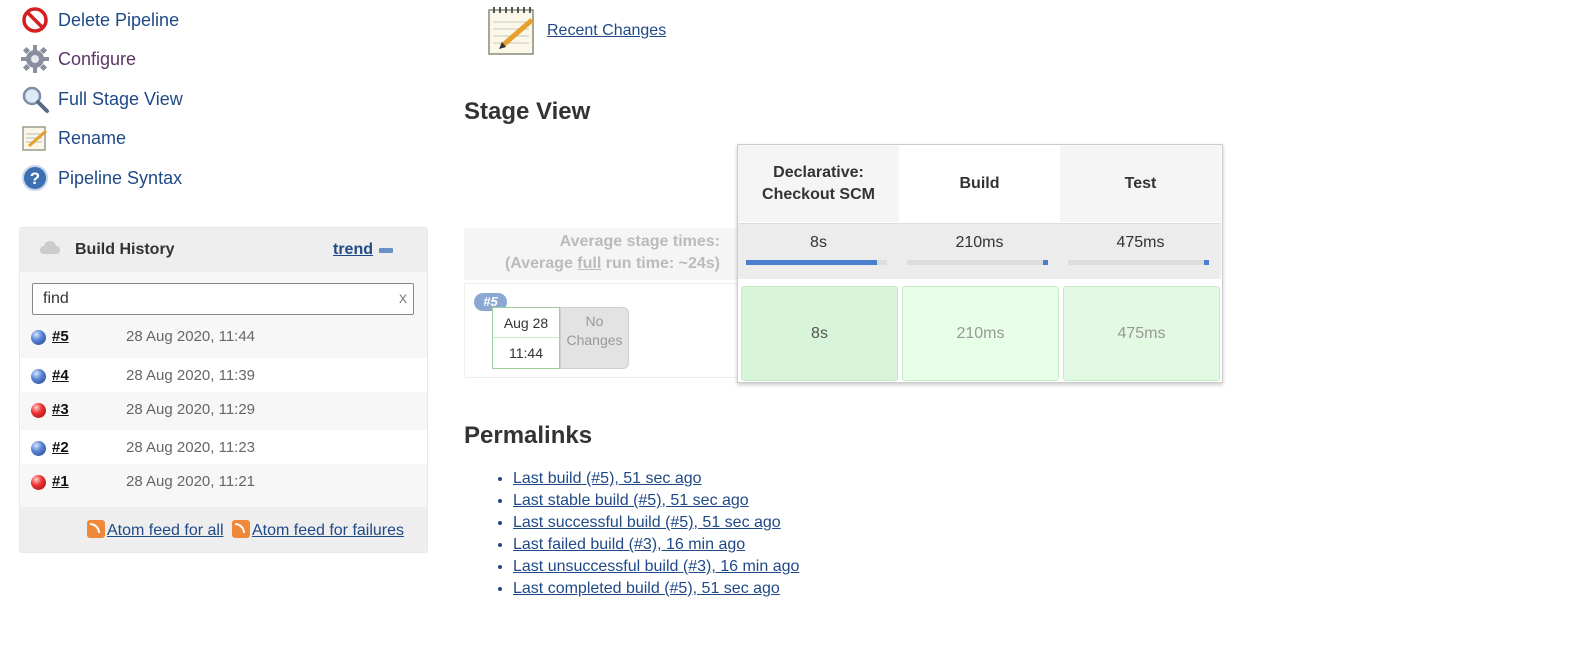 The image size is (1586, 645). I want to click on build-history-footer: Atom feed for all Atom feed for failures, so click(223, 529).